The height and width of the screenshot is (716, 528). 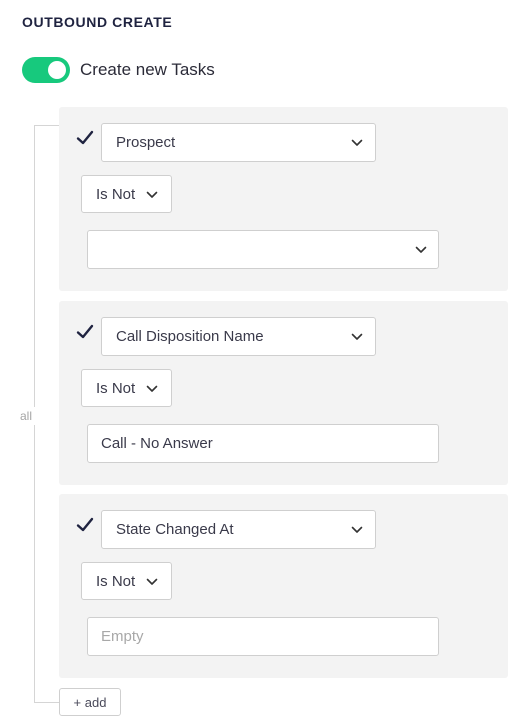 I want to click on field-select-value: Prospect, so click(x=146, y=142).